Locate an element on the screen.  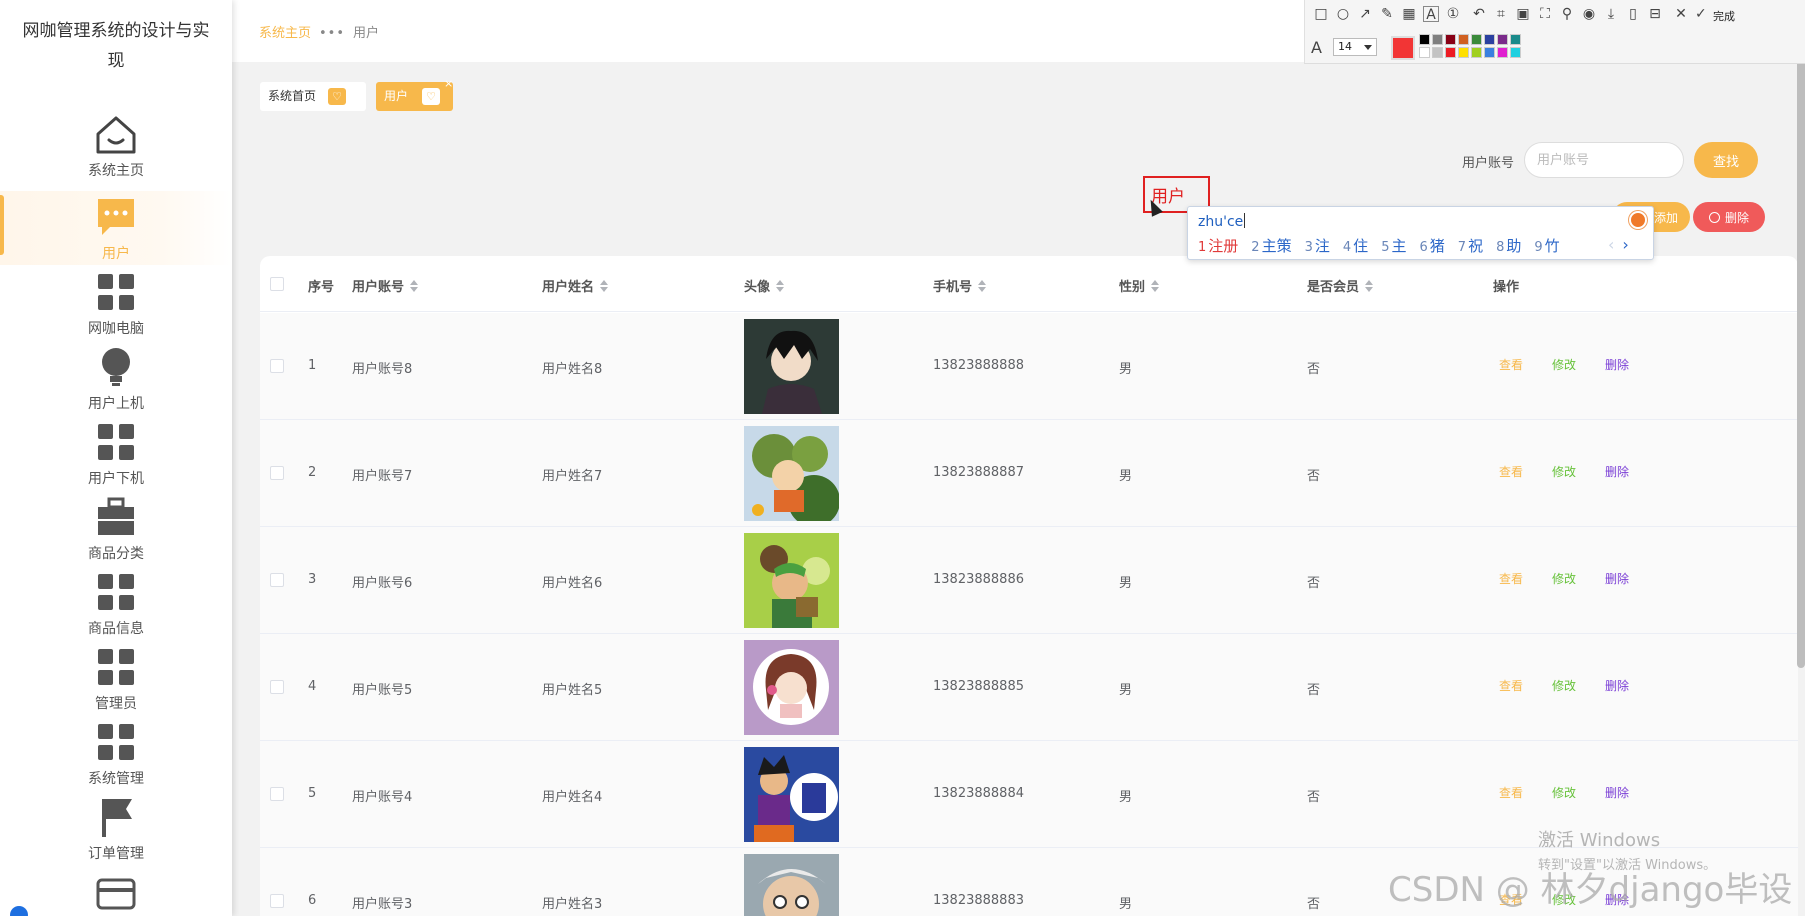
ime-candidate: 6猪 is located at coordinates (1431, 246).